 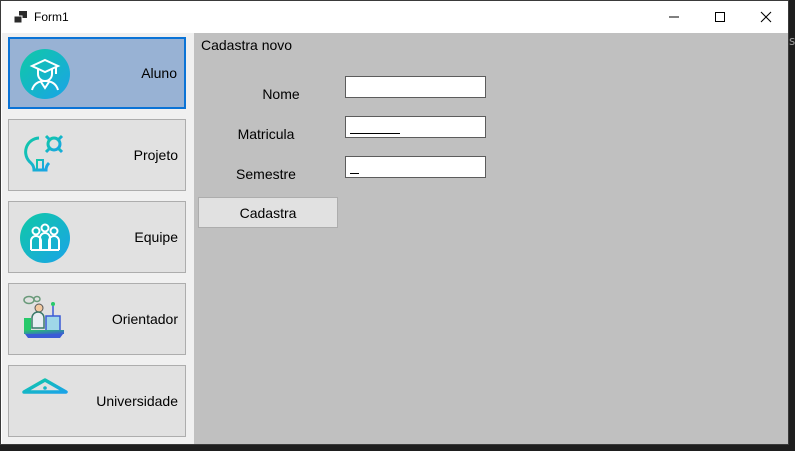 I want to click on team-icon, so click(x=45, y=238).